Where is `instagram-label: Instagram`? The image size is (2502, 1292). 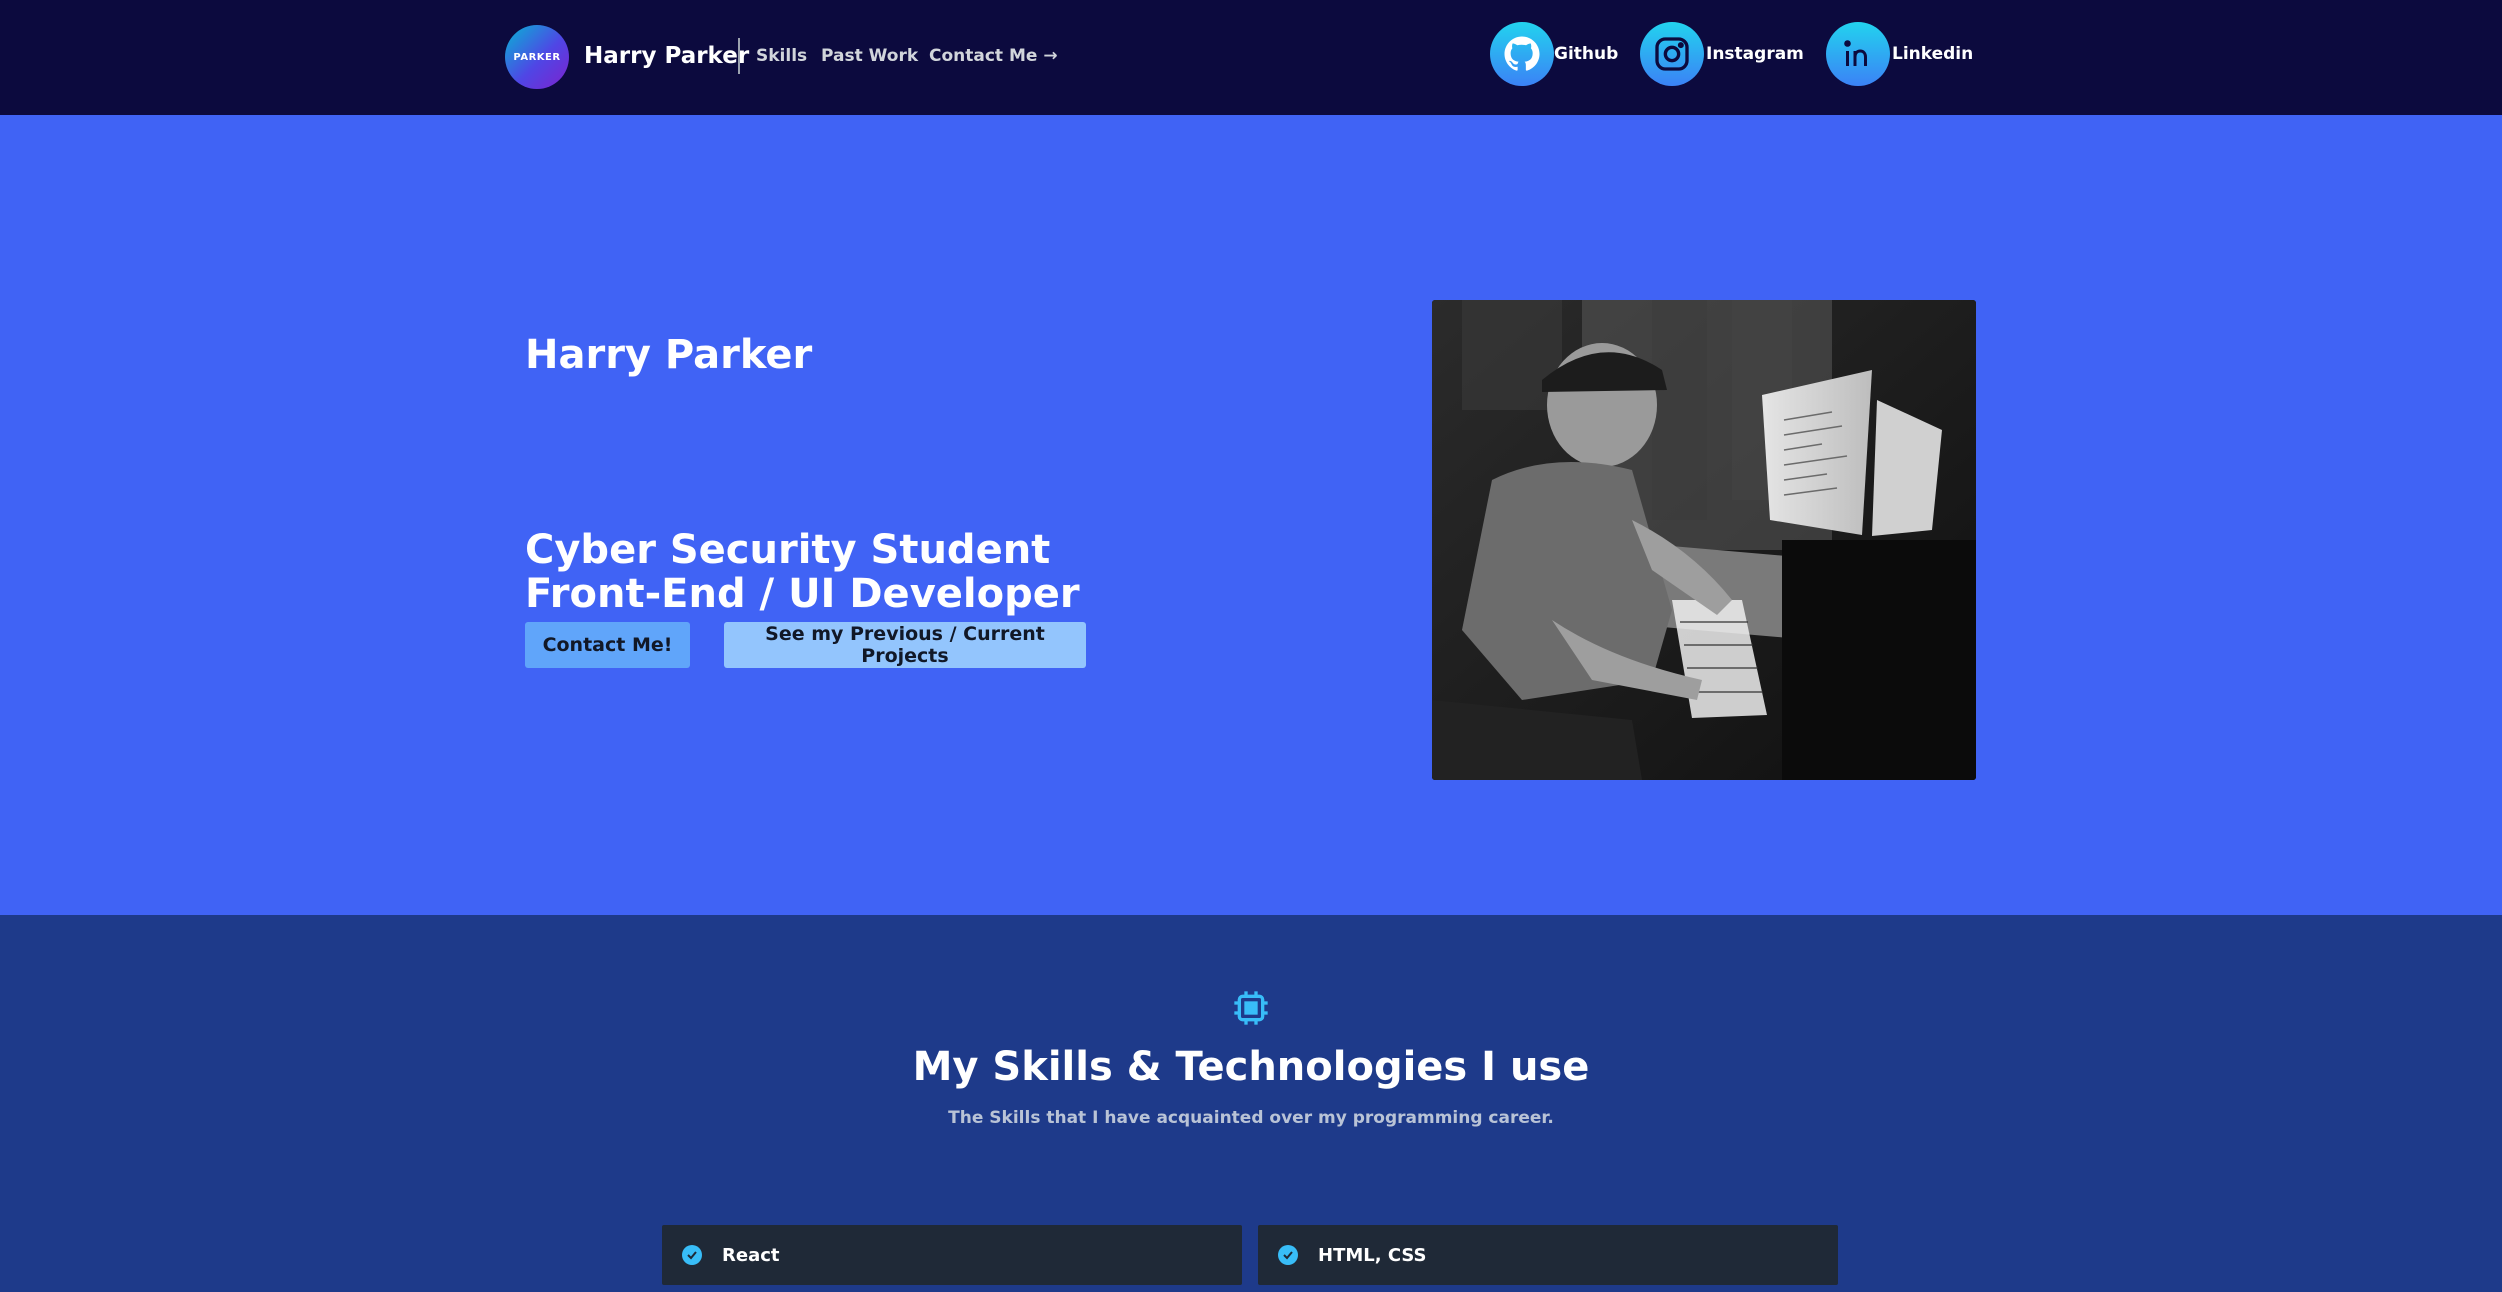 instagram-label: Instagram is located at coordinates (1755, 54).